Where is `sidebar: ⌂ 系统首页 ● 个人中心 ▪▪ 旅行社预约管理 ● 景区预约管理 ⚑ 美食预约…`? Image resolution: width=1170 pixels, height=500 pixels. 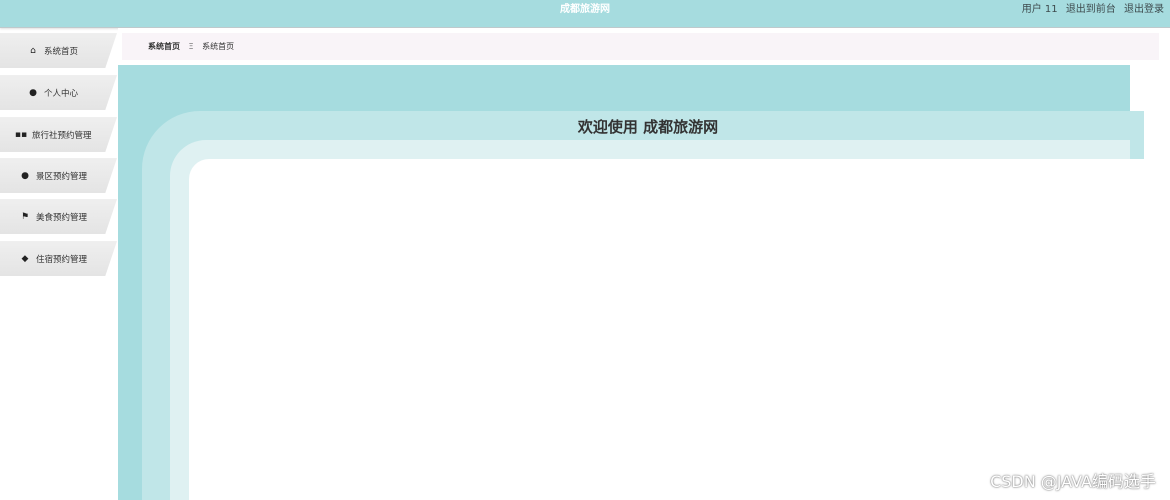 sidebar: ⌂ 系统首页 ● 个人中心 ▪▪ 旅行社预约管理 ● 景区预约管理 ⚑ 美食预约… is located at coordinates (59, 266).